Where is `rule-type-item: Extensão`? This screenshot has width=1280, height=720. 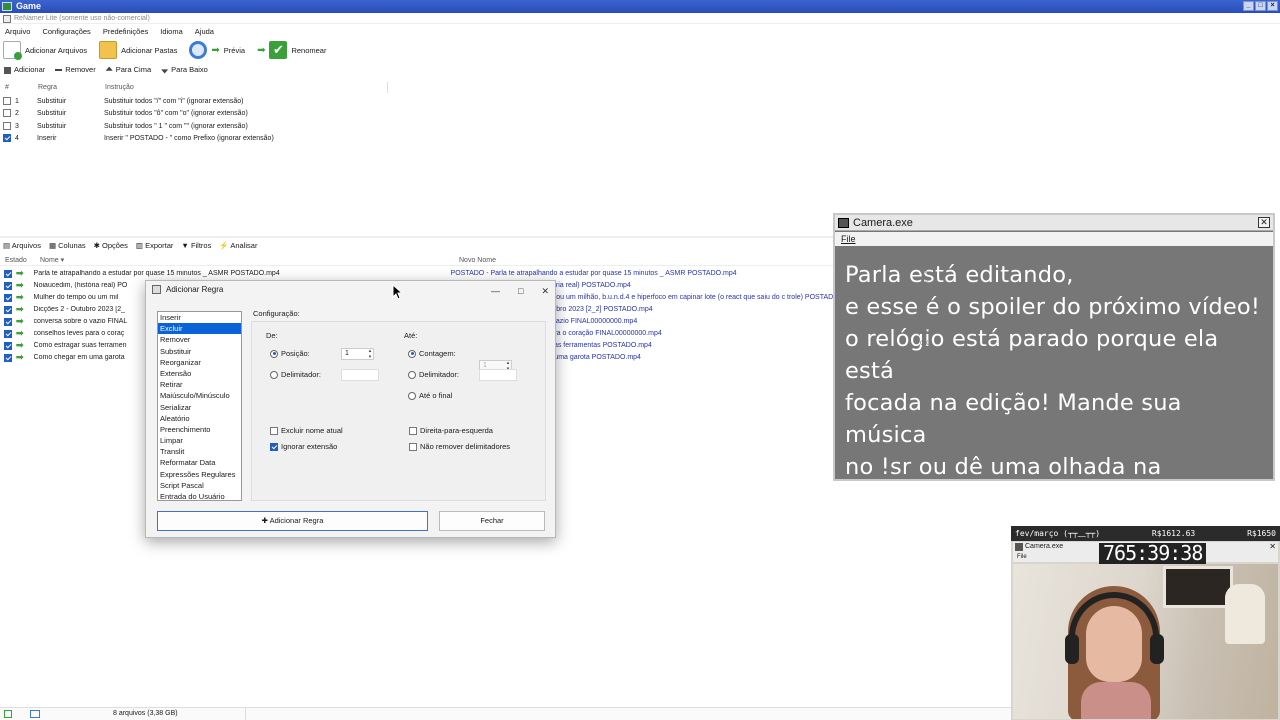 rule-type-item: Extensão is located at coordinates (199, 373).